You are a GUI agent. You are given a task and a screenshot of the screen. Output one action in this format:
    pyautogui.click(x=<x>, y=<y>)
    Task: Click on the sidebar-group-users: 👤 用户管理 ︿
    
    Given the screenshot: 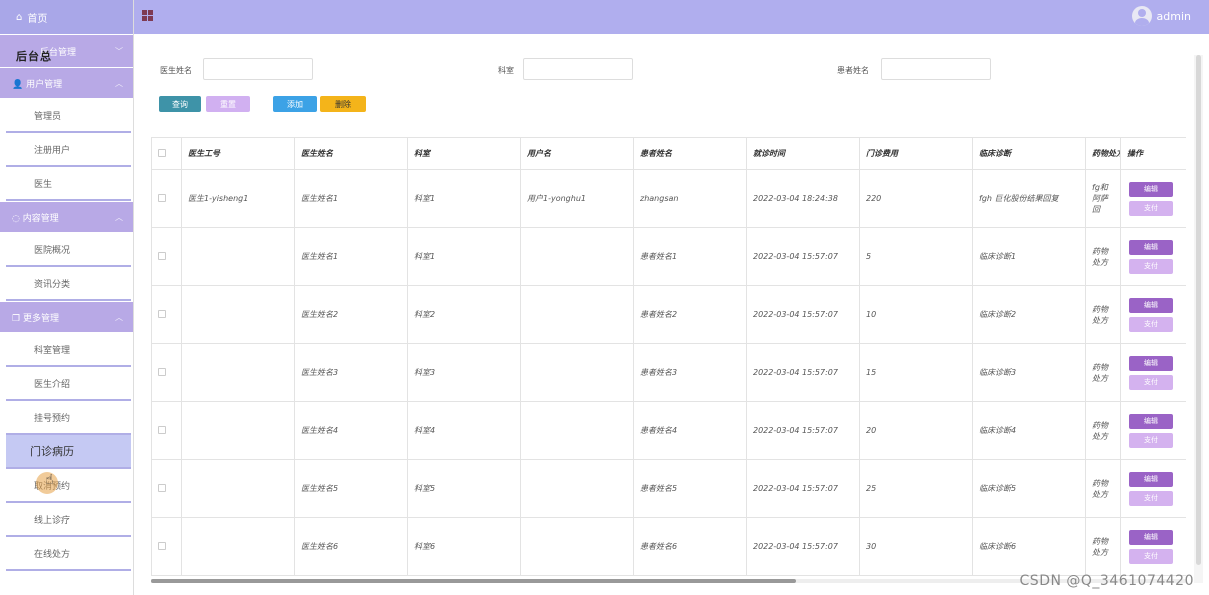 What is the action you would take?
    pyautogui.click(x=66, y=83)
    